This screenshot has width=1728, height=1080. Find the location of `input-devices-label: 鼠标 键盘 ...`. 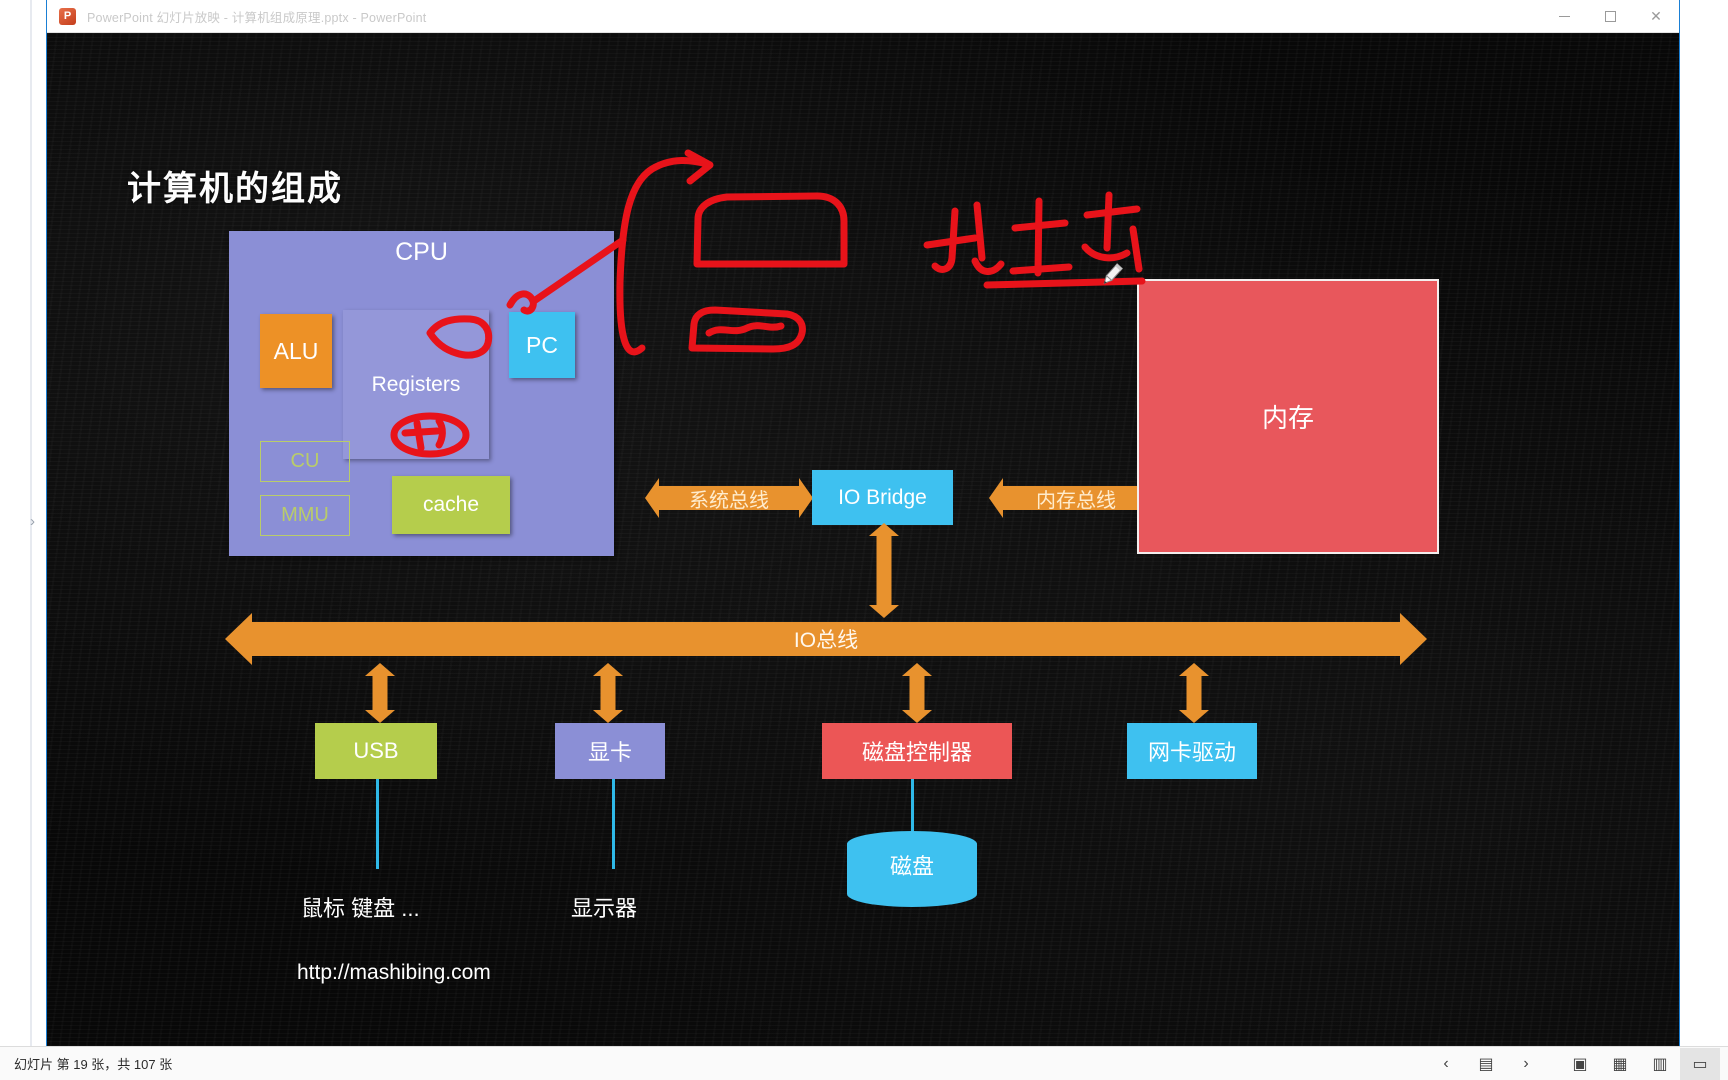

input-devices-label: 鼠标 键盘 ... is located at coordinates (360, 908).